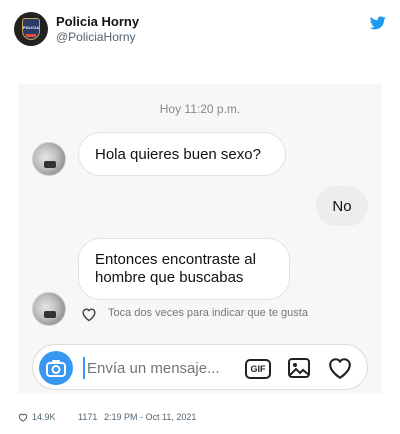 This screenshot has height=434, width=400. I want to click on avatar-badge-text: POLICIA, so click(31, 27).